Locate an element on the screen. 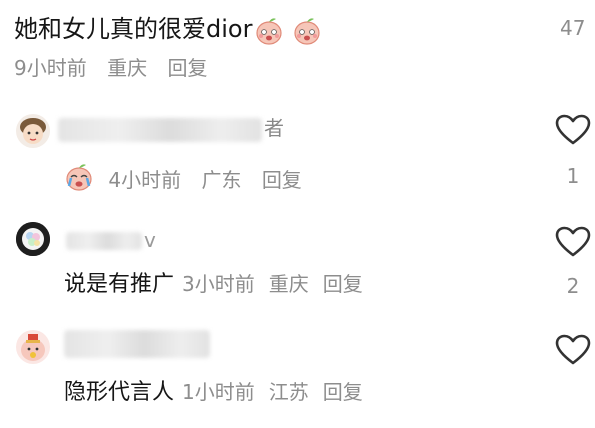 The image size is (595, 428). like-count: 1 is located at coordinates (573, 176).